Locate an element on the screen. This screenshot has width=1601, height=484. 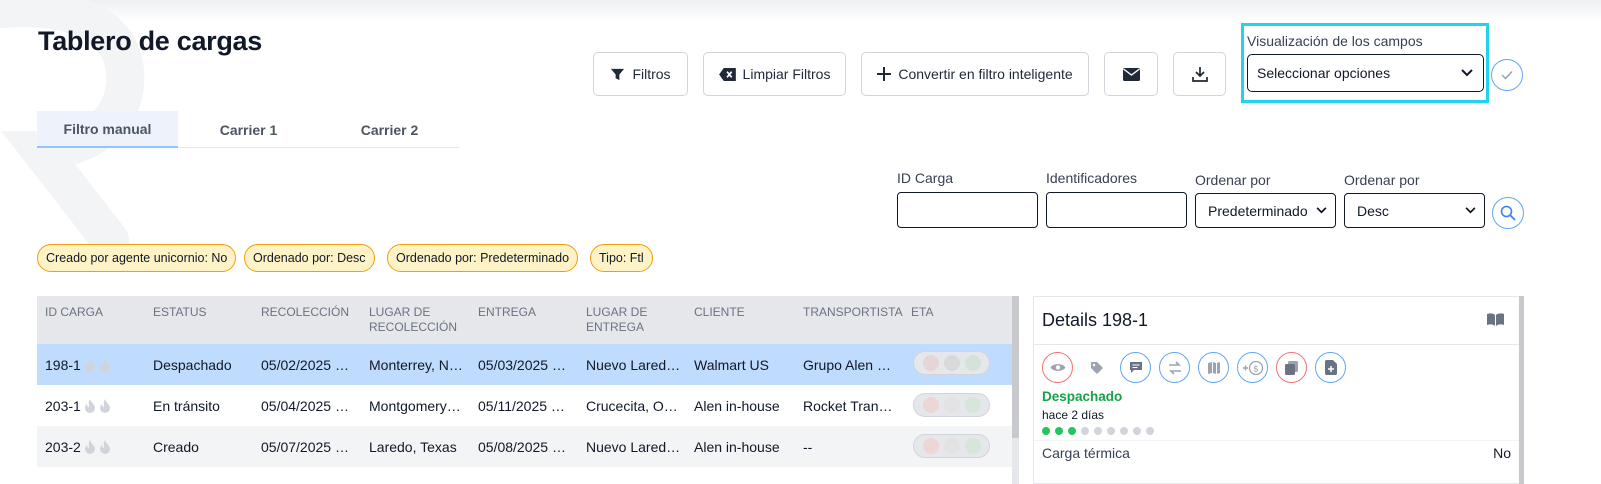
convert-smart-filter-button: Convertir en filtro inteligente is located at coordinates (975, 74).